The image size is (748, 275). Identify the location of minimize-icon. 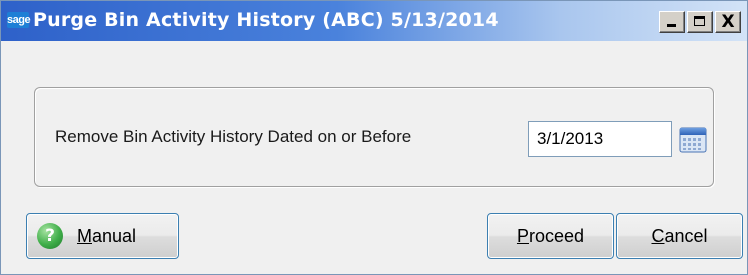
(671, 25).